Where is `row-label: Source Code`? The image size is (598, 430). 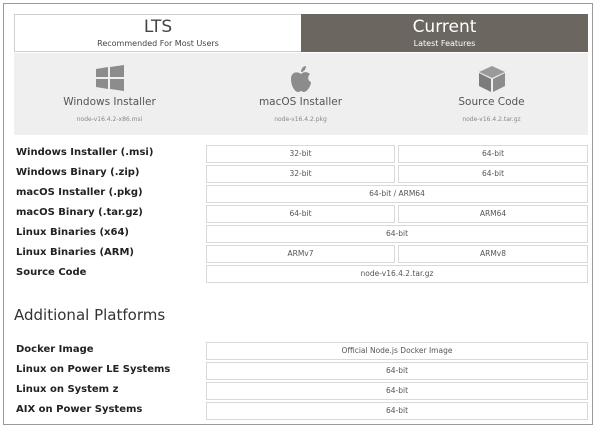 row-label: Source Code is located at coordinates (51, 272).